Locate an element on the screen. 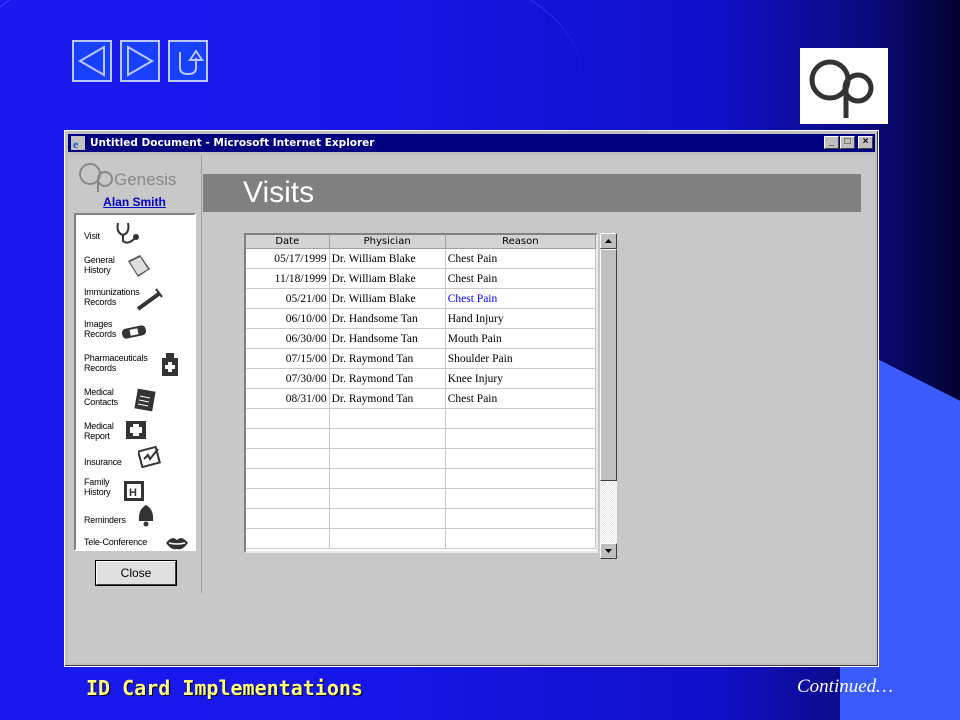 Image resolution: width=960 pixels, height=720 pixels. patient-name-link: Alan Smith is located at coordinates (134, 202).